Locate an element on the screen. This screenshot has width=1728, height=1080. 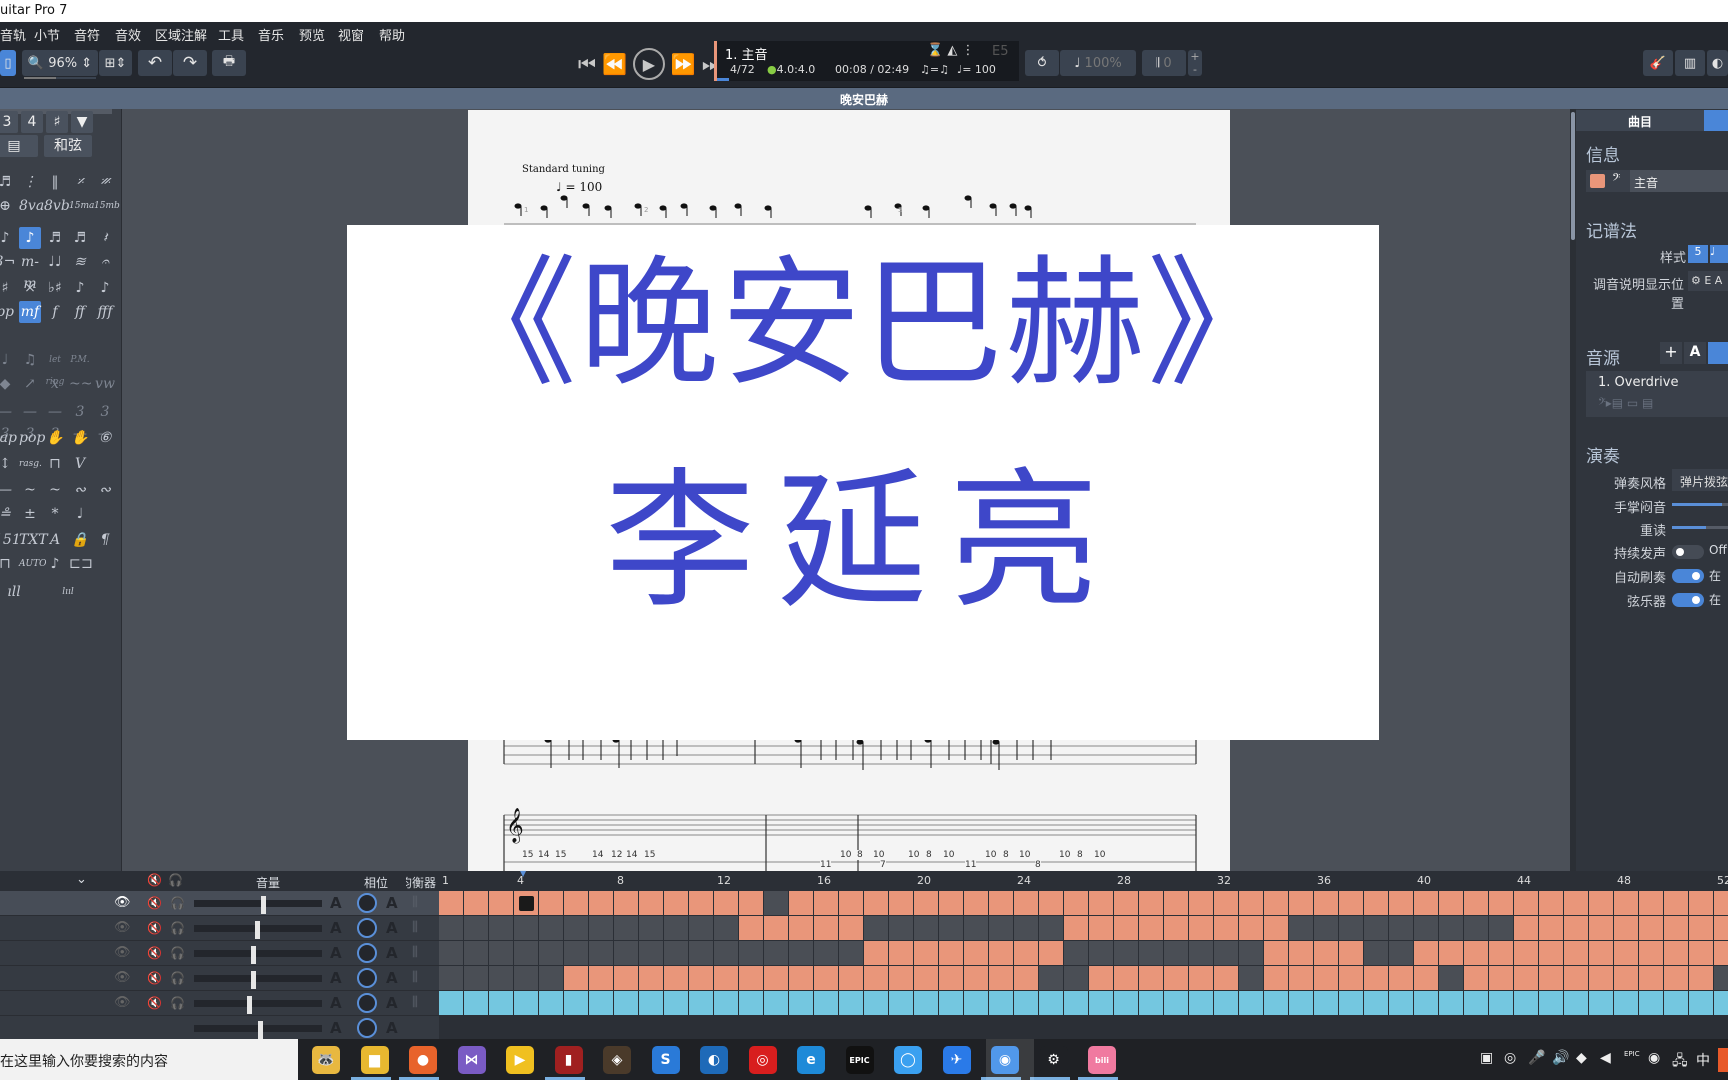
taskbar-search-input: 在这里输入你要搜索的内容 is located at coordinates (149, 1059).